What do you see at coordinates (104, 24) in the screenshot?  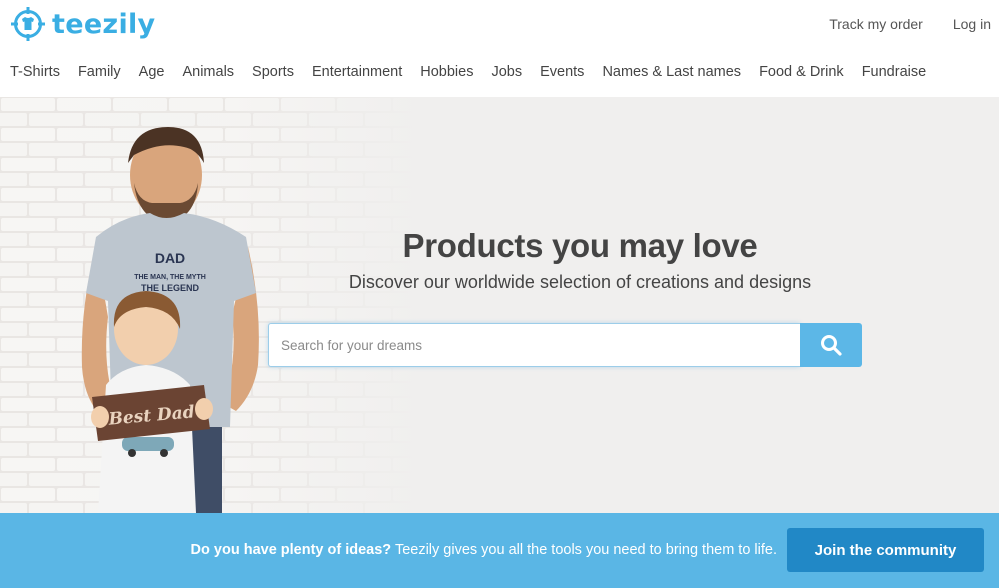 I see `brand-name: teezily` at bounding box center [104, 24].